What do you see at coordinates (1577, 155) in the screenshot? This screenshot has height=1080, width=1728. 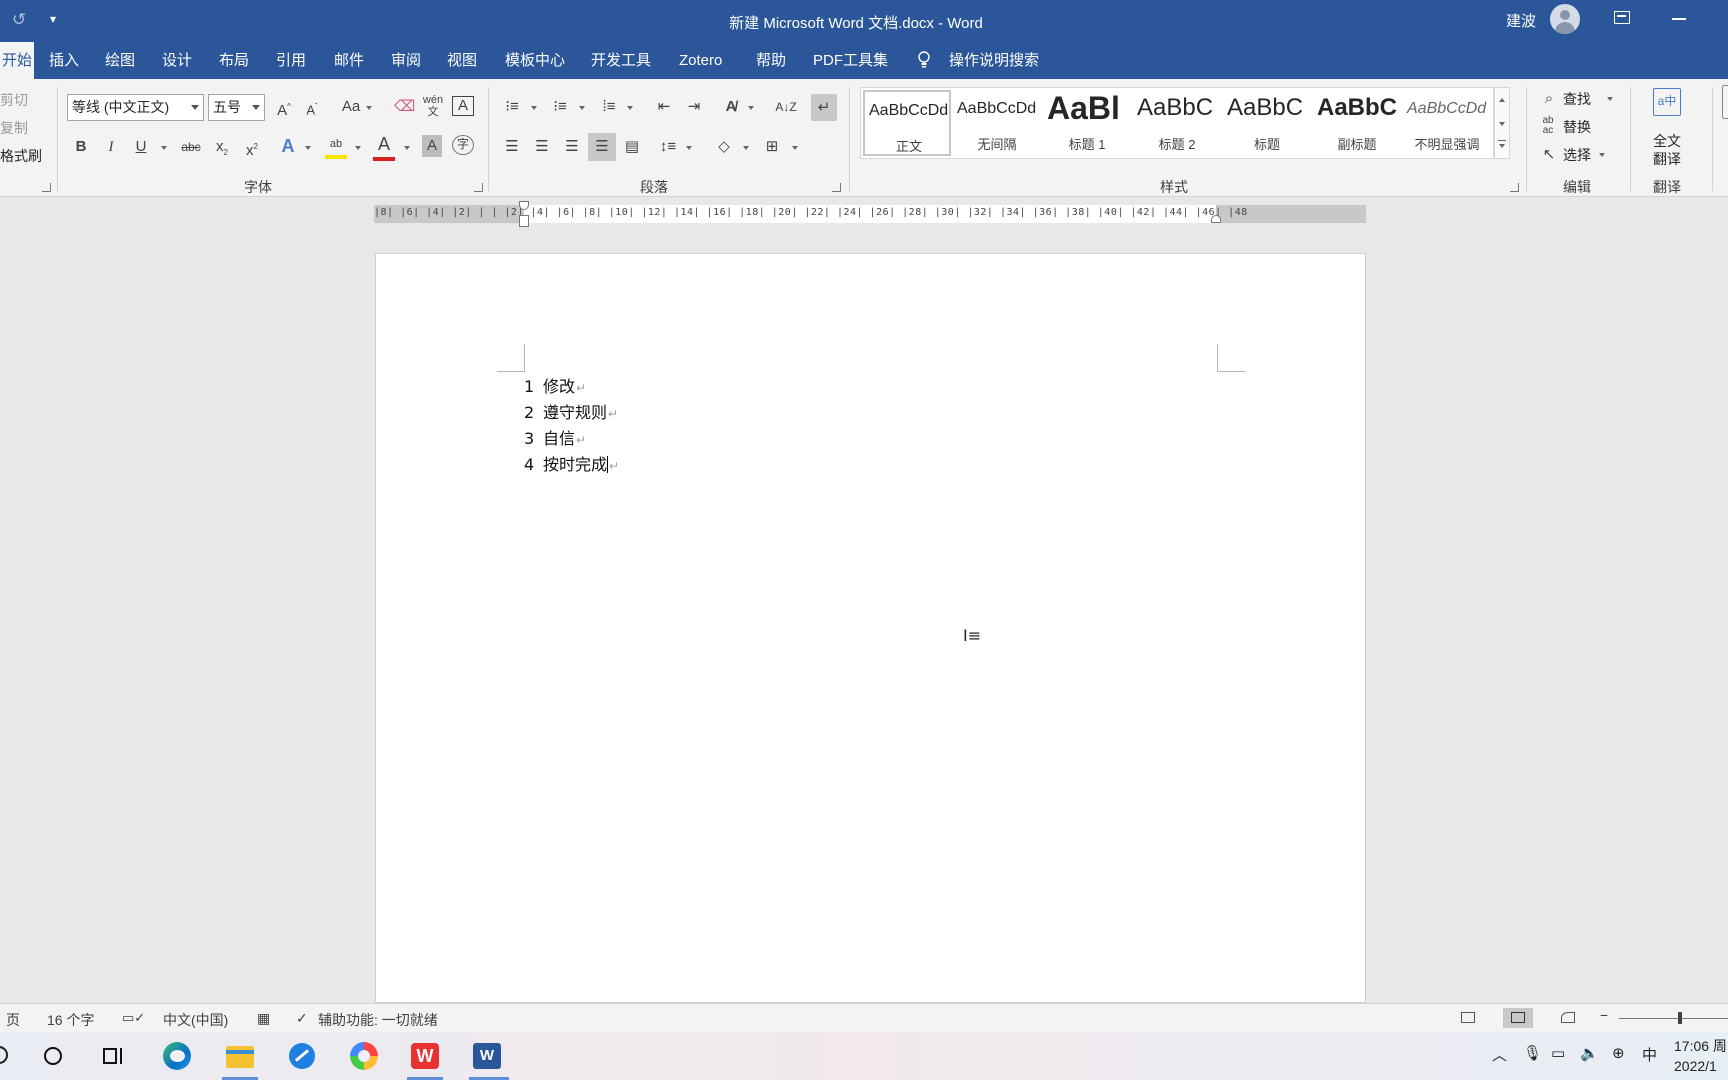 I see `select-button: 选择` at bounding box center [1577, 155].